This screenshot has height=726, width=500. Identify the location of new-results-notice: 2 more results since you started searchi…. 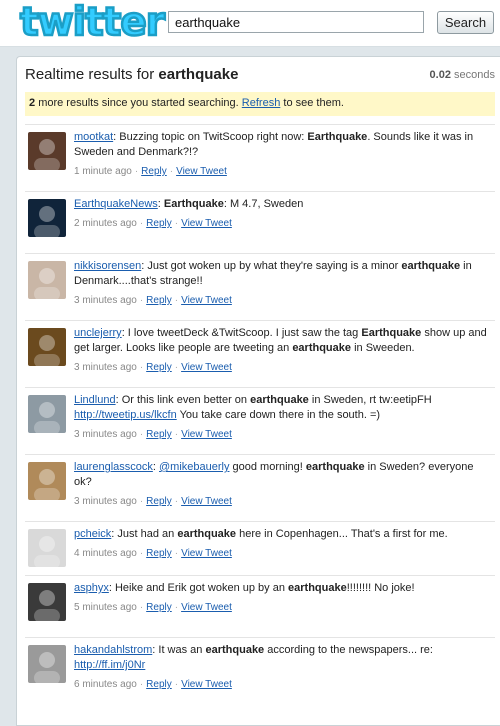
(260, 104).